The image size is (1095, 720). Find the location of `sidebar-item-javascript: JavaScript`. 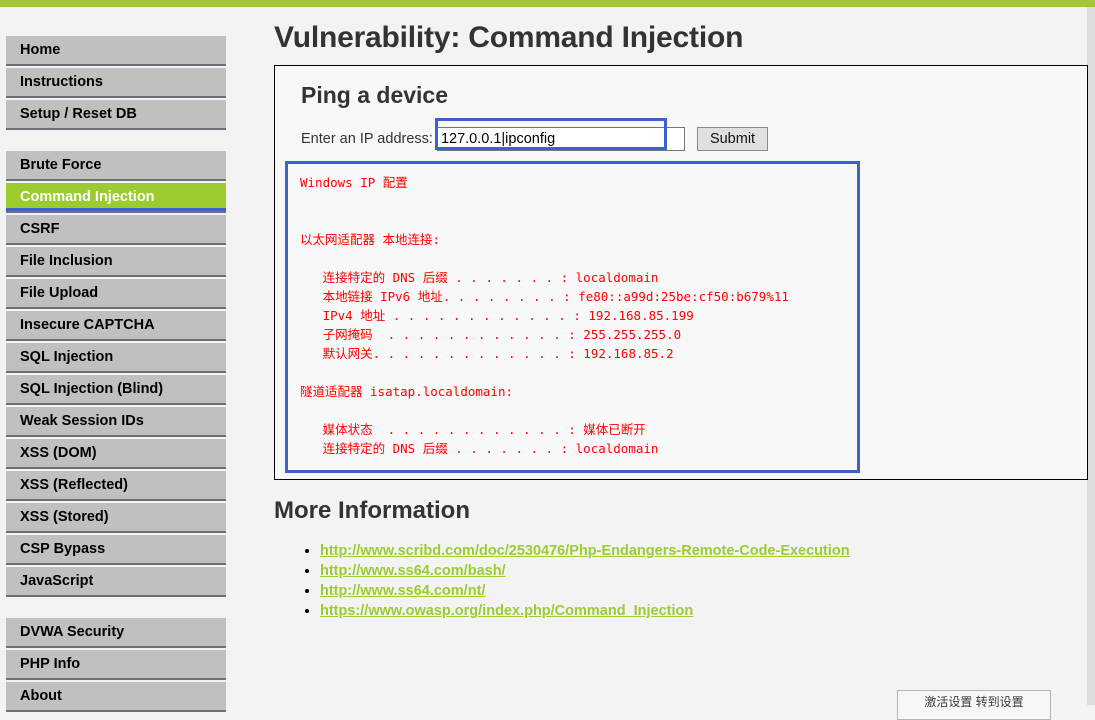

sidebar-item-javascript: JavaScript is located at coordinates (116, 582).